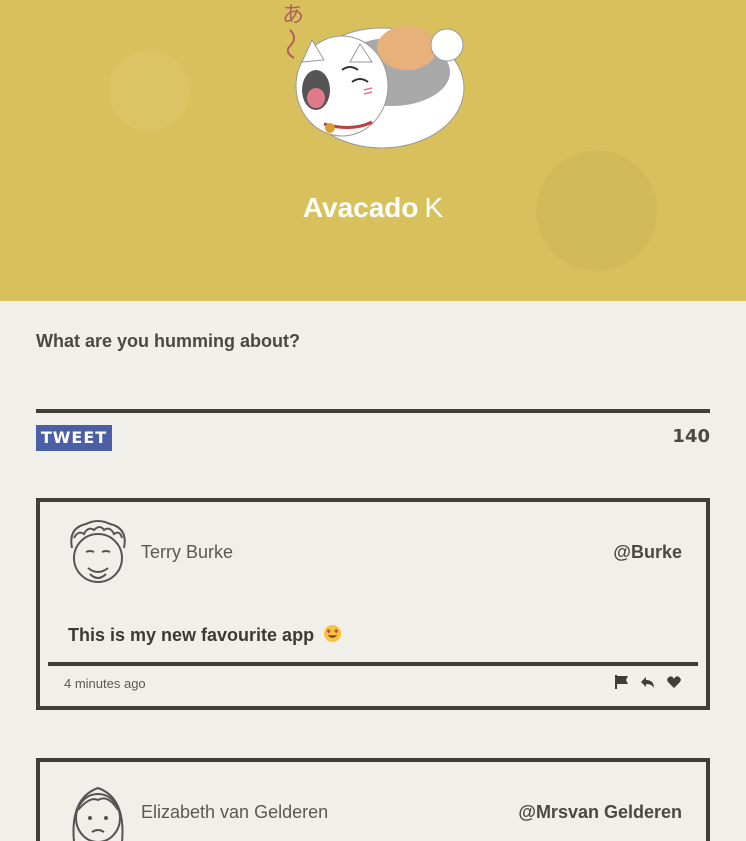 Image resolution: width=746 pixels, height=841 pixels. I want to click on compose-prompt: What are you humming about?, so click(168, 341).